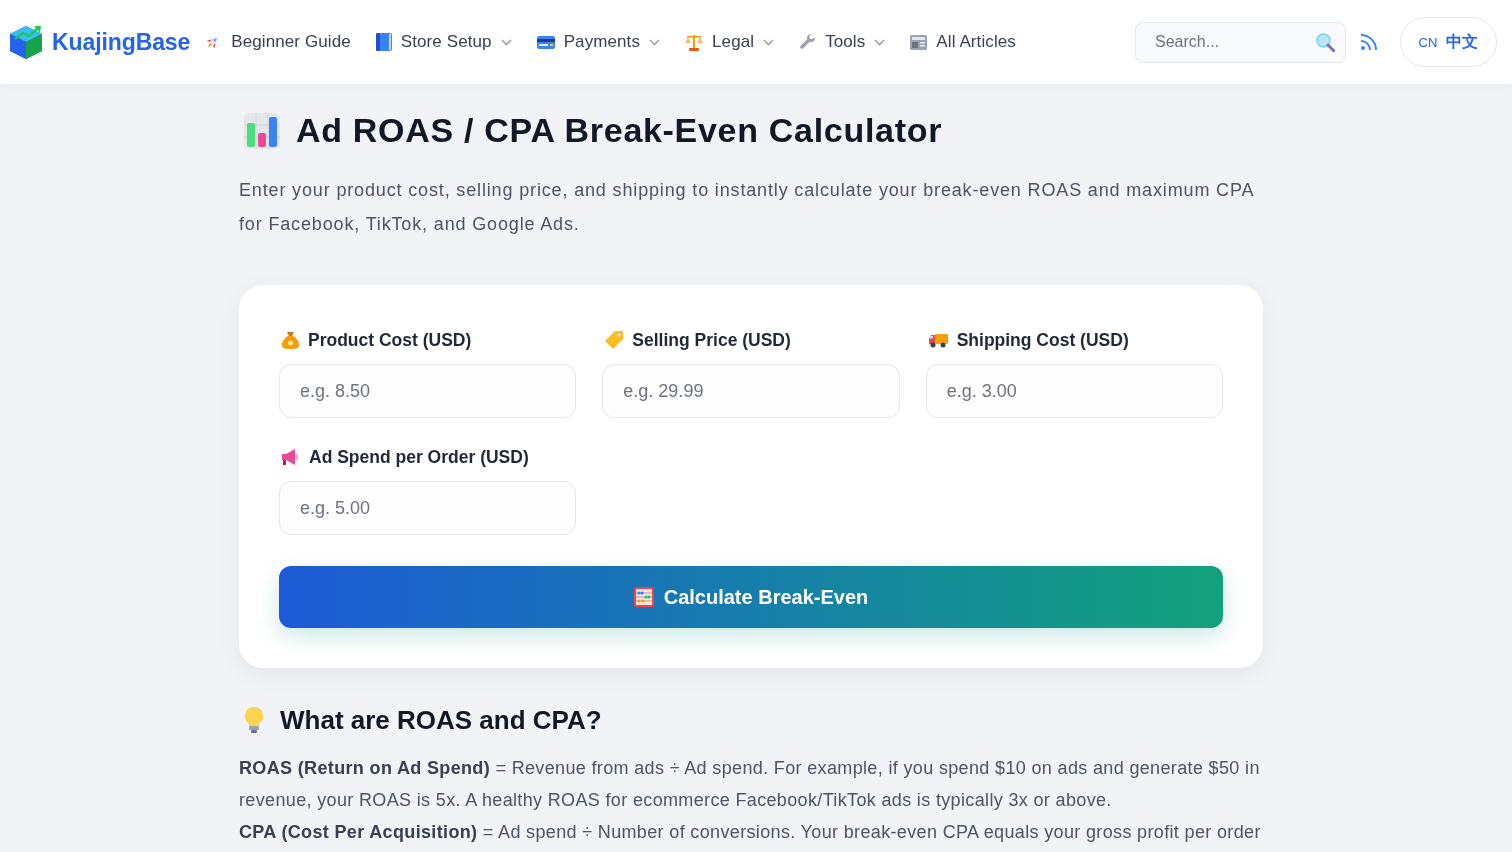 The image size is (1512, 852). I want to click on cube-logo-icon, so click(26, 42).